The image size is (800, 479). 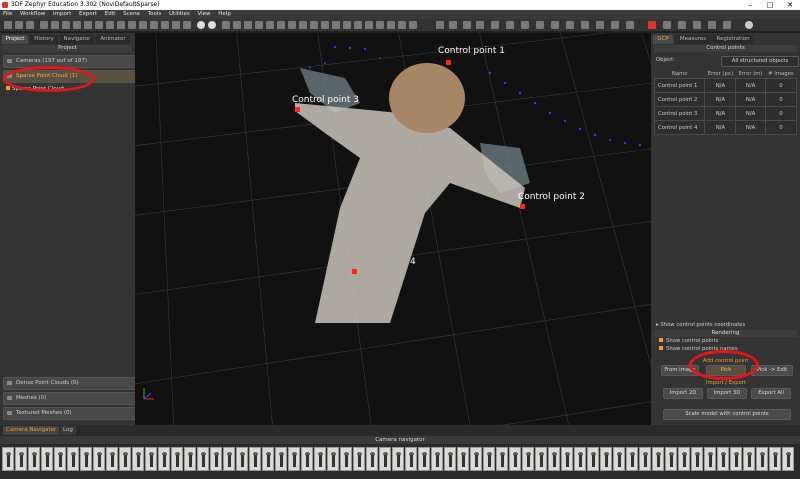 I want to click on view-top-icon, so click(x=176, y=25).